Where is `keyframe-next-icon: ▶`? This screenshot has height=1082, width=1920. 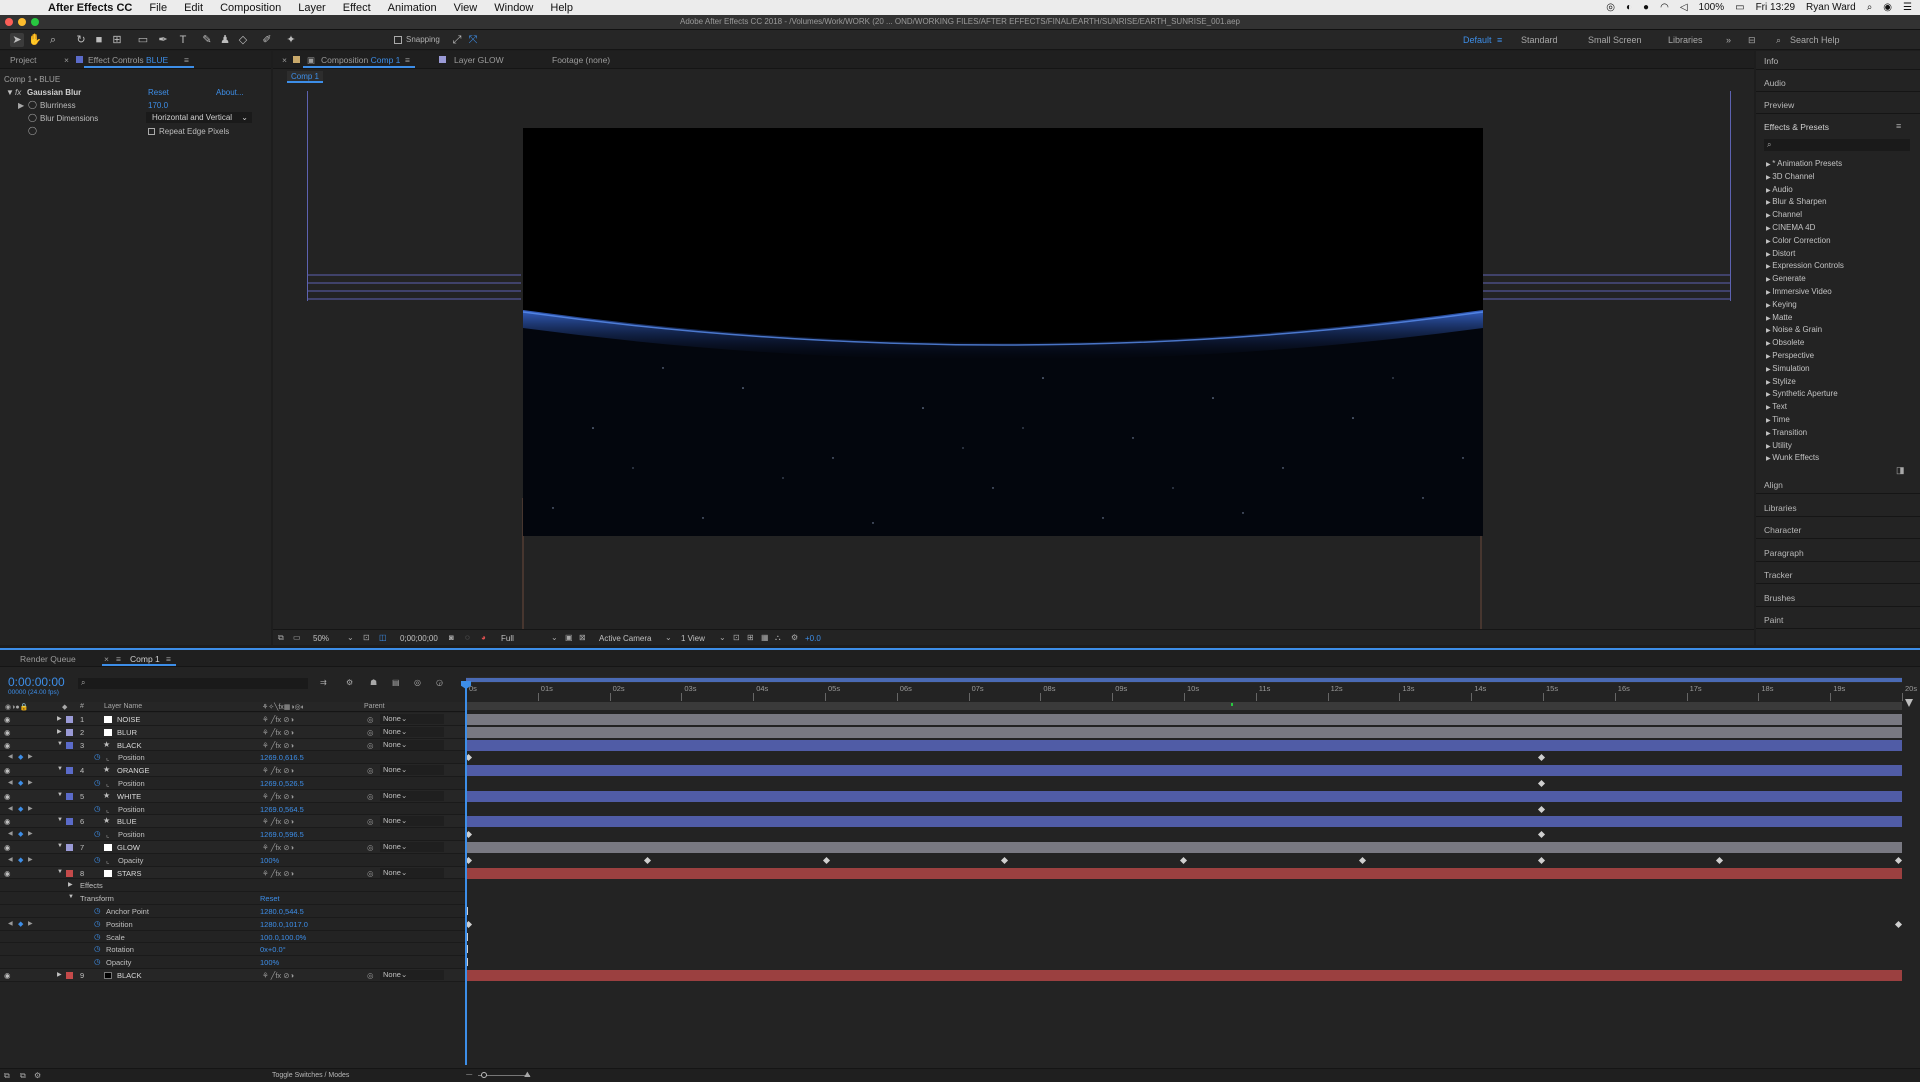 keyframe-next-icon: ▶ is located at coordinates (30, 756).